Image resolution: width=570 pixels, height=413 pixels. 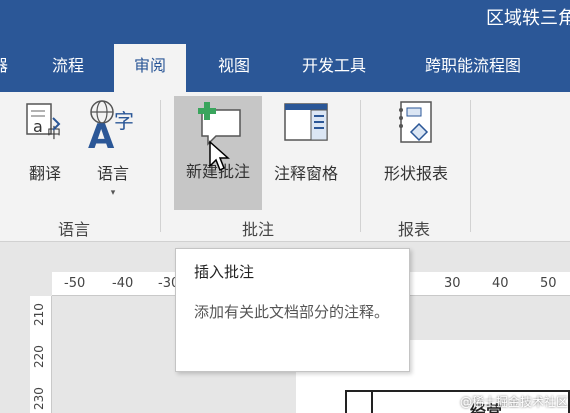 What do you see at coordinates (305, 173) in the screenshot?
I see `comment-pane-label: 注释窗格` at bounding box center [305, 173].